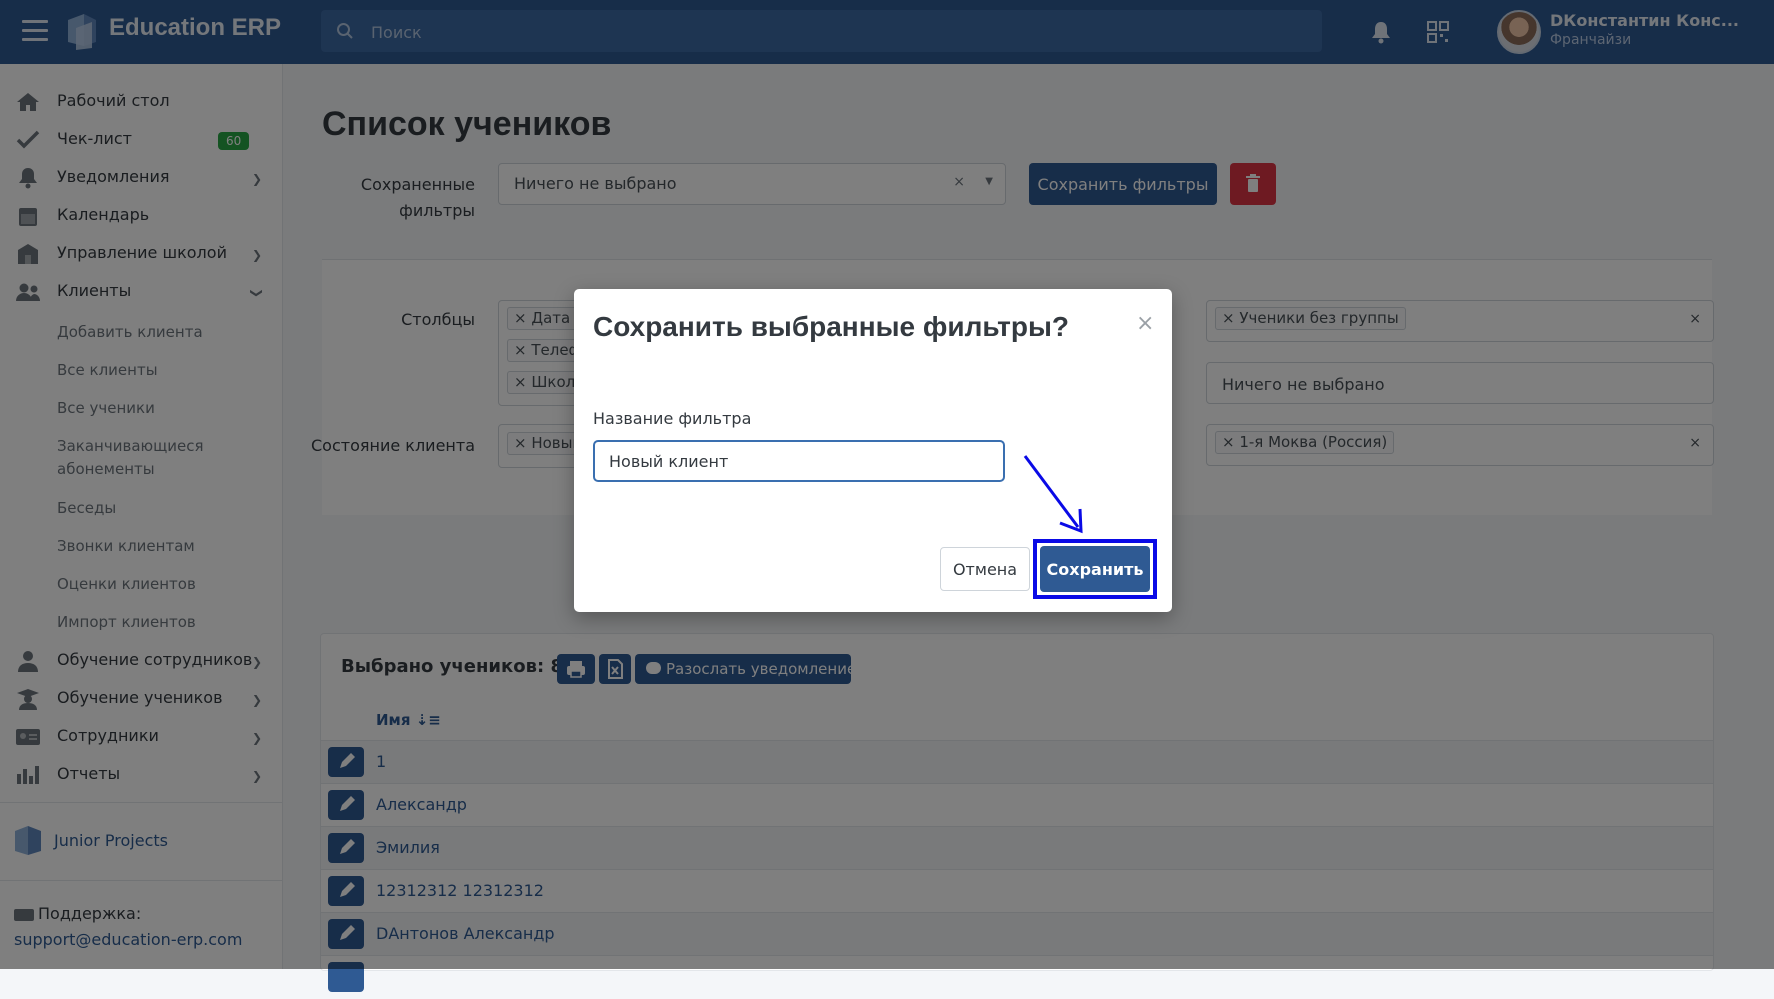  I want to click on save-button: Сохранить, so click(1095, 569).